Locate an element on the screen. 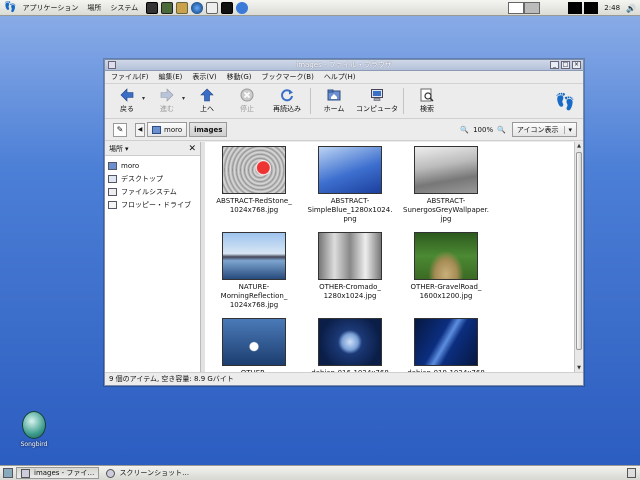 The image size is (640, 480). scrollbar-thumb is located at coordinates (579, 251).